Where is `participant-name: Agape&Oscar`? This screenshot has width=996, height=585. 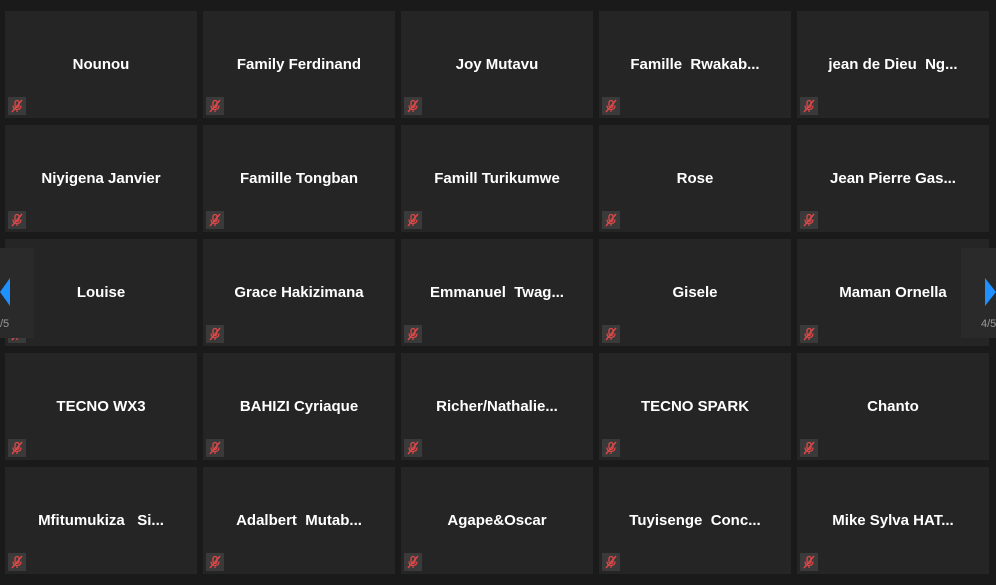
participant-name: Agape&Oscar is located at coordinates (497, 520).